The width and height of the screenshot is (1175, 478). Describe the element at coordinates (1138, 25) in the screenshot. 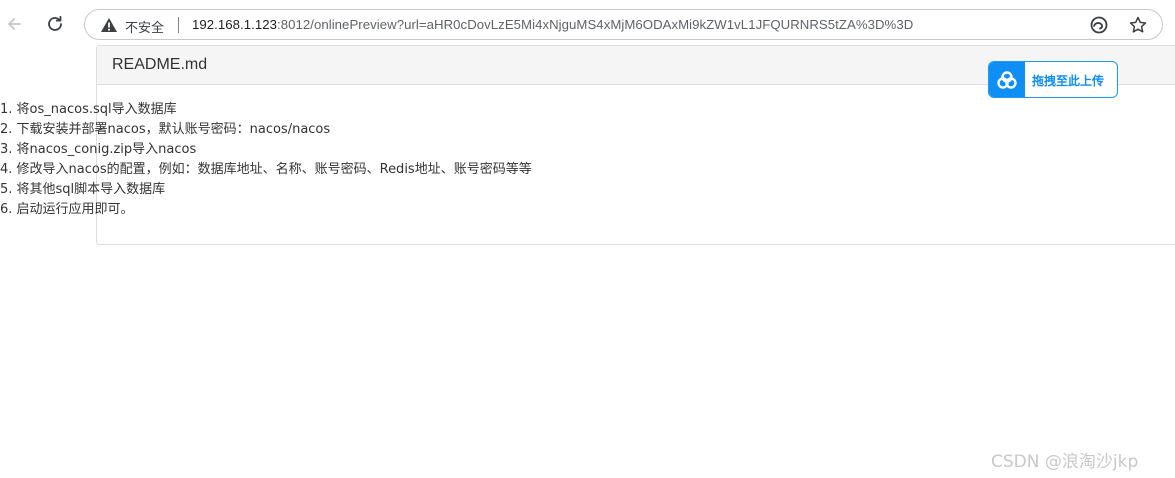

I see `star-icon` at that location.